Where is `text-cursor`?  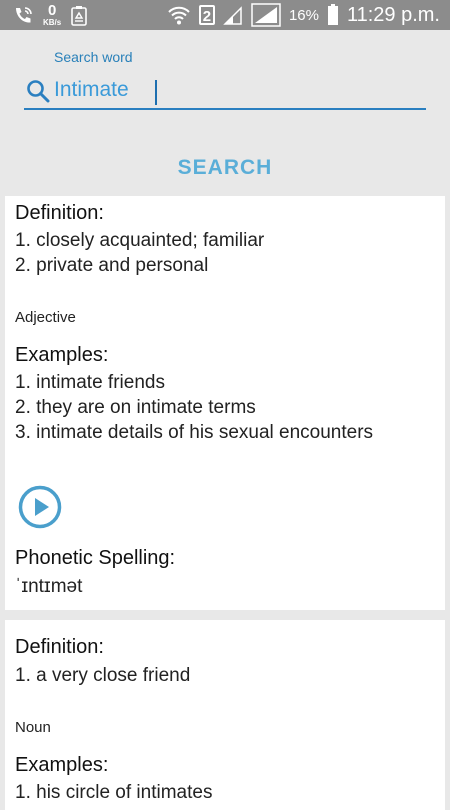
text-cursor is located at coordinates (156, 92).